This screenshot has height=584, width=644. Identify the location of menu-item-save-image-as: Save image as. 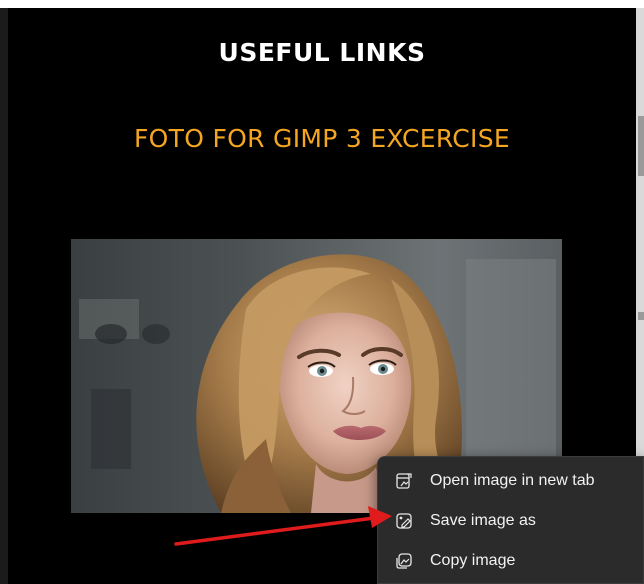
(510, 521).